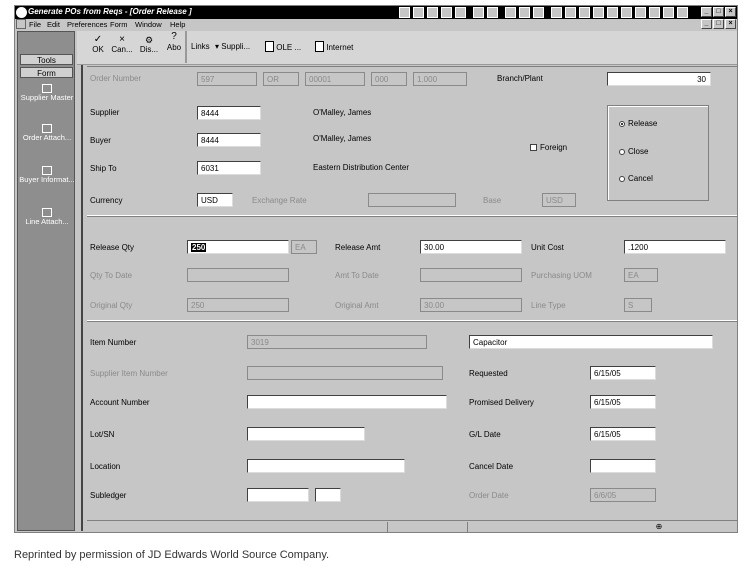  What do you see at coordinates (340, 47) in the screenshot?
I see `internet-label: Internet` at bounding box center [340, 47].